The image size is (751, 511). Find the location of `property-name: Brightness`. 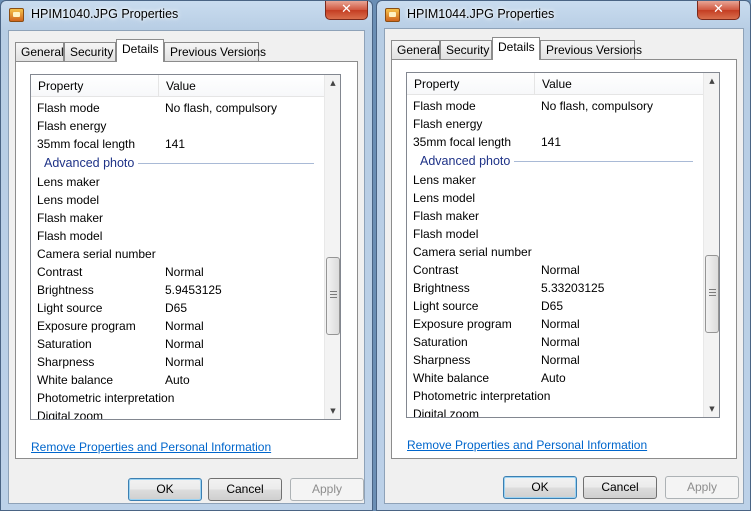

property-name: Brightness is located at coordinates (65, 290).